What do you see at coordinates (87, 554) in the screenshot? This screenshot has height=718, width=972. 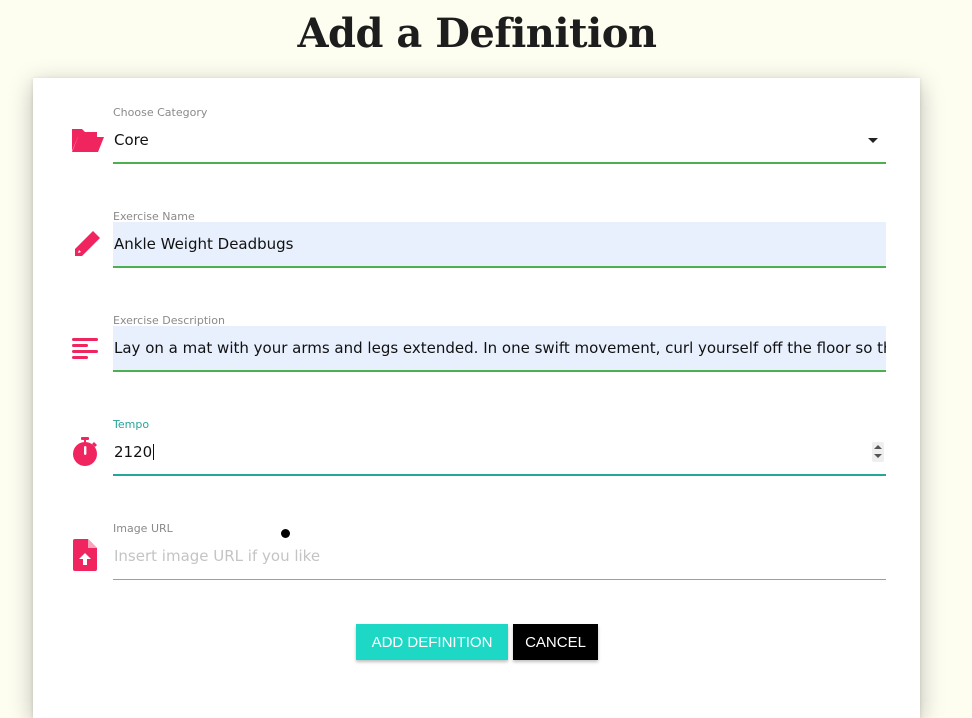 I see `file-upload-icon` at bounding box center [87, 554].